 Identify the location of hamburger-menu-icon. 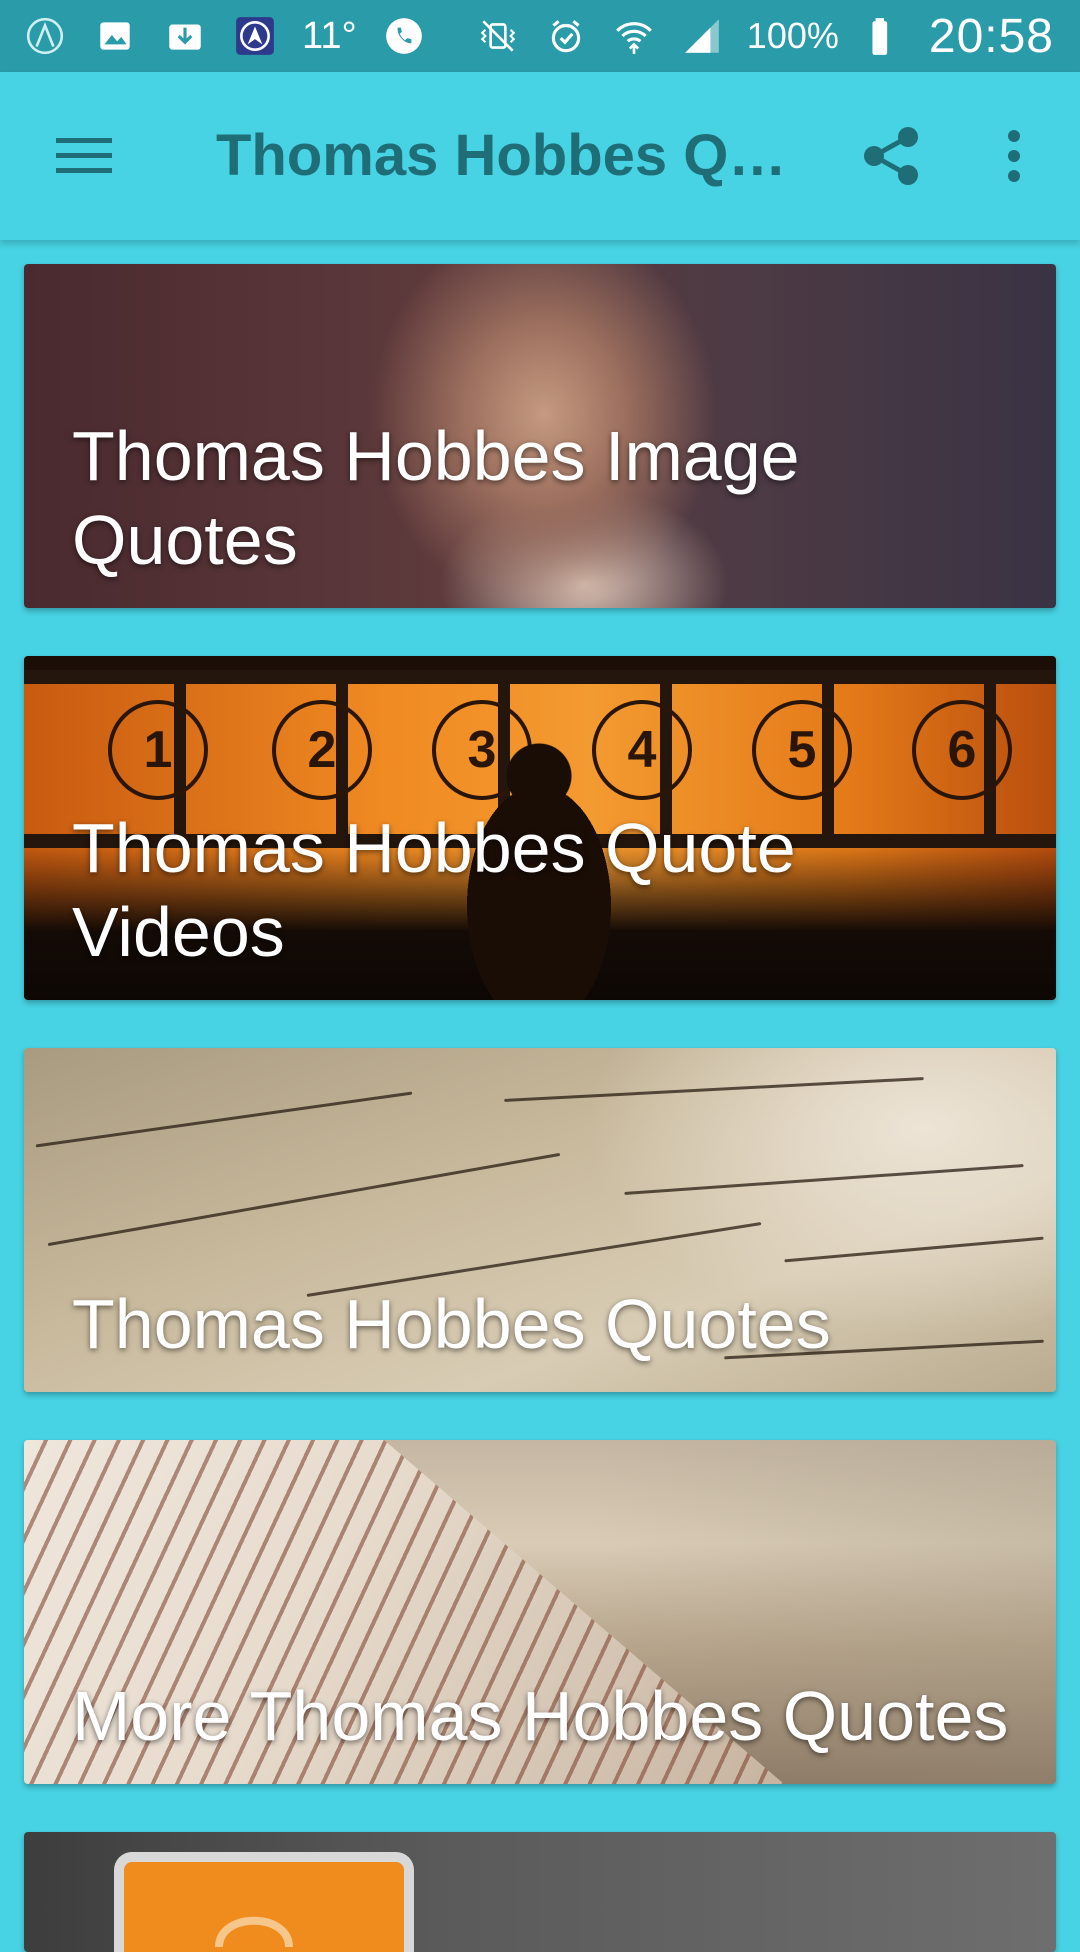
(84, 155).